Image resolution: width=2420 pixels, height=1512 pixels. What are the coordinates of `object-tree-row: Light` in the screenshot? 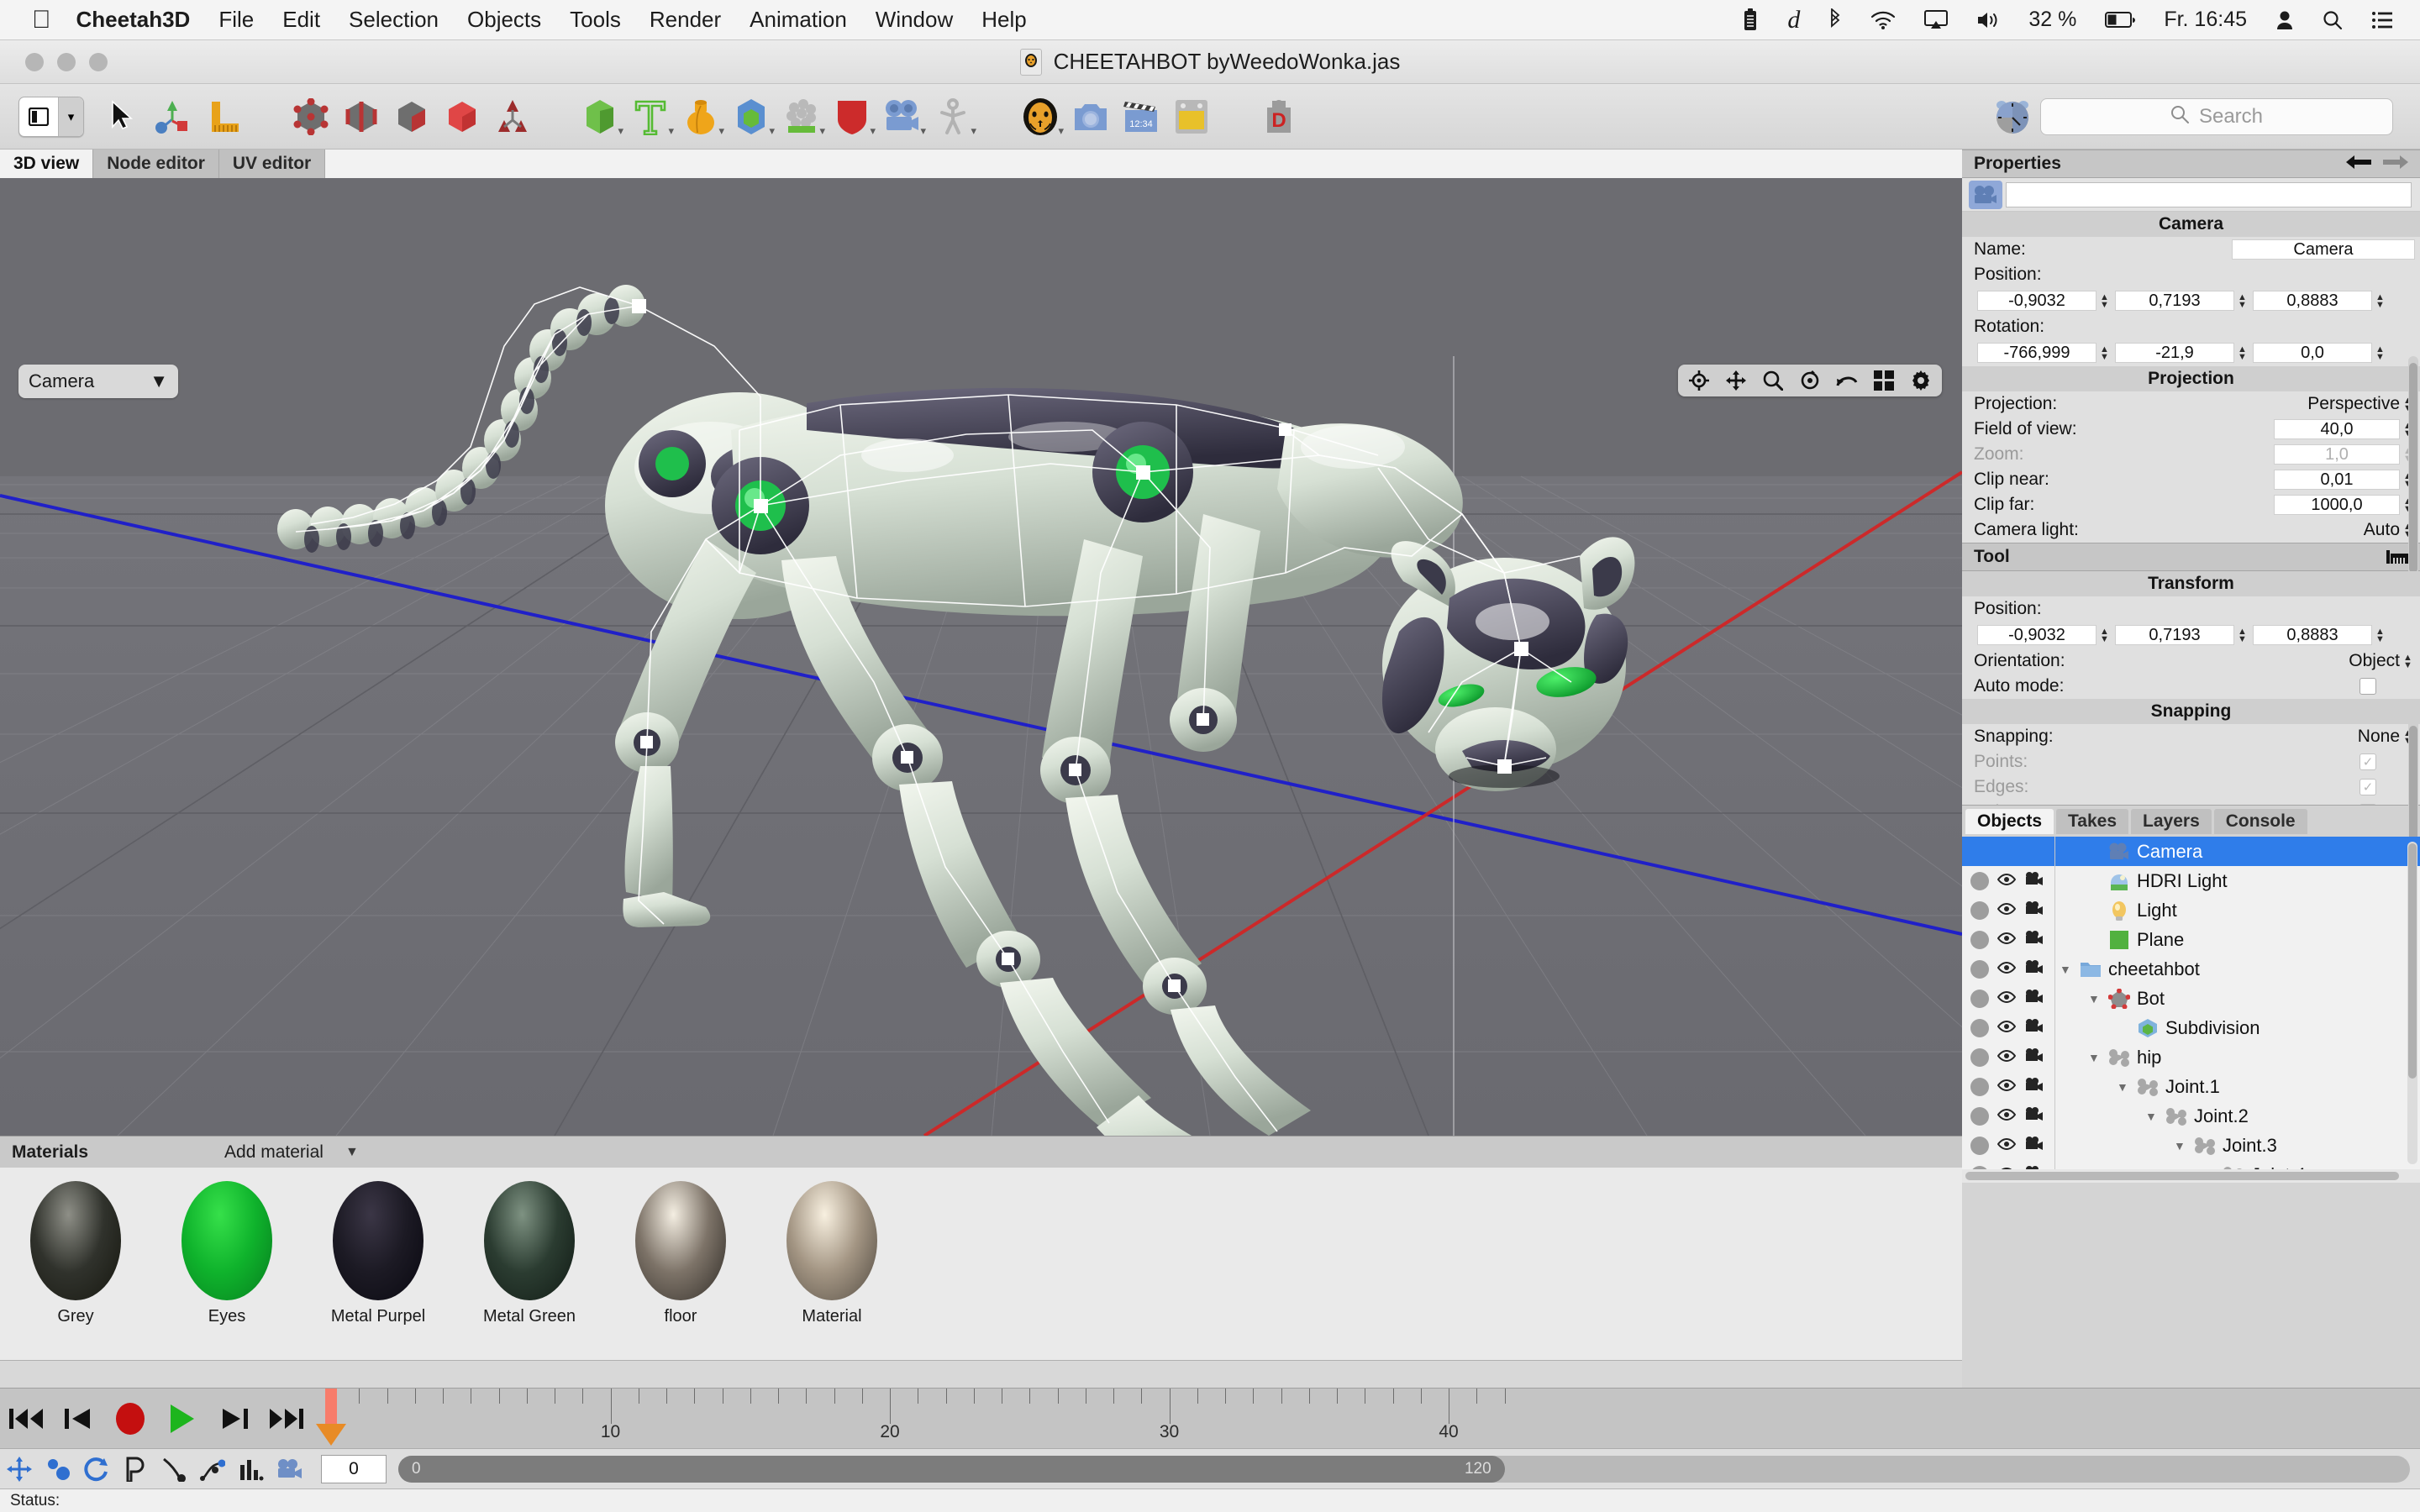 It's located at (2191, 910).